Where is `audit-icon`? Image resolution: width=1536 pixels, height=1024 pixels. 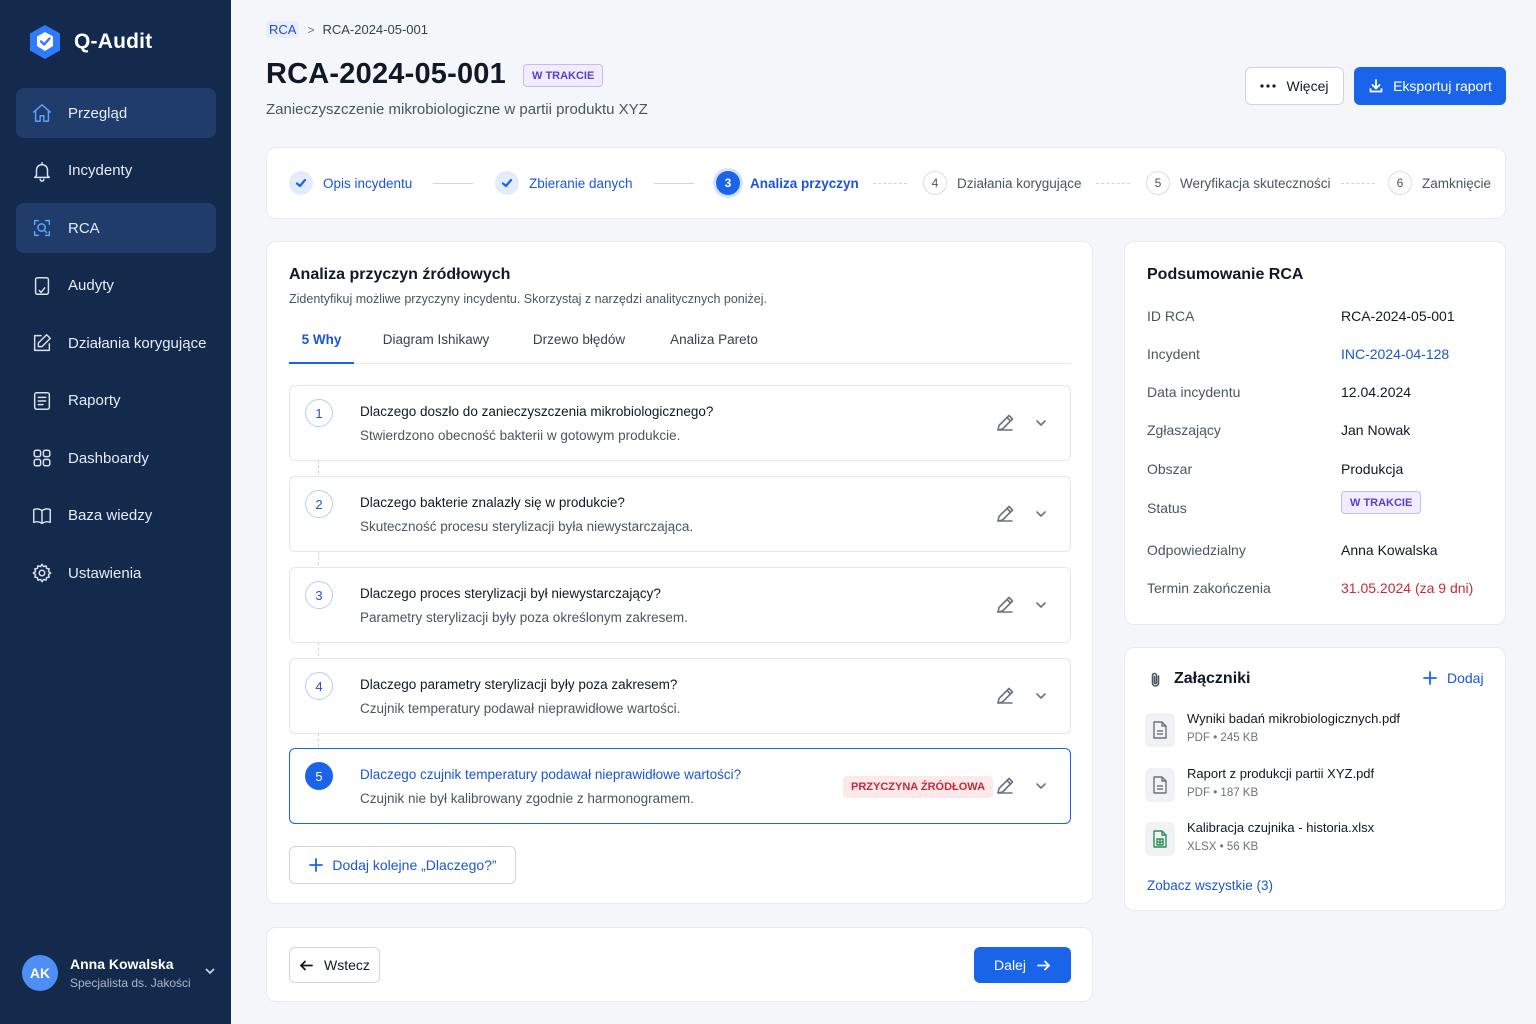 audit-icon is located at coordinates (42, 286).